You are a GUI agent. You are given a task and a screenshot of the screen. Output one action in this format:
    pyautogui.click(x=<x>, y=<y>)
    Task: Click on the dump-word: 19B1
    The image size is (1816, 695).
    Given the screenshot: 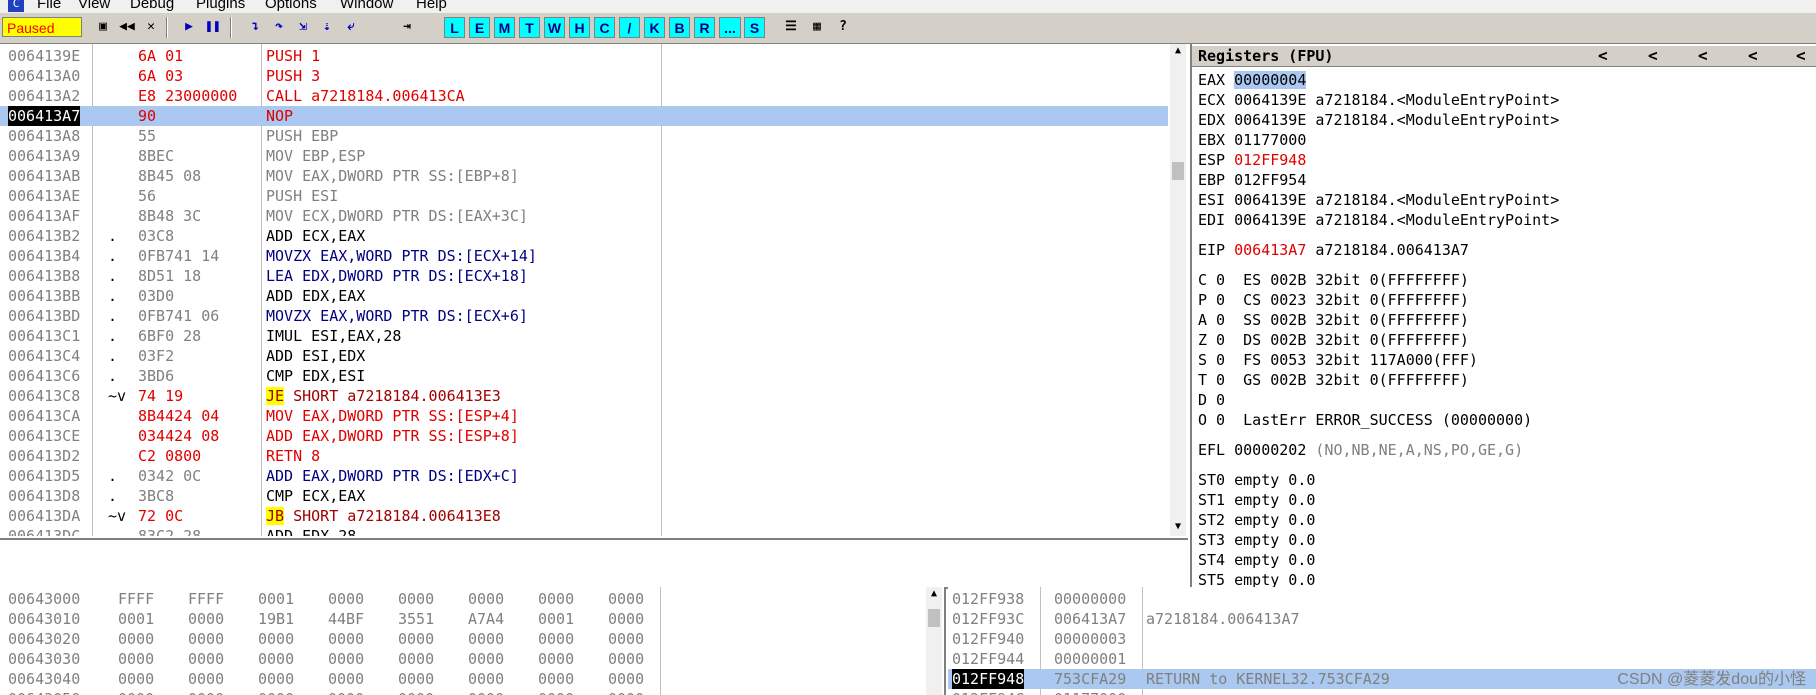 What is the action you would take?
    pyautogui.click(x=276, y=619)
    